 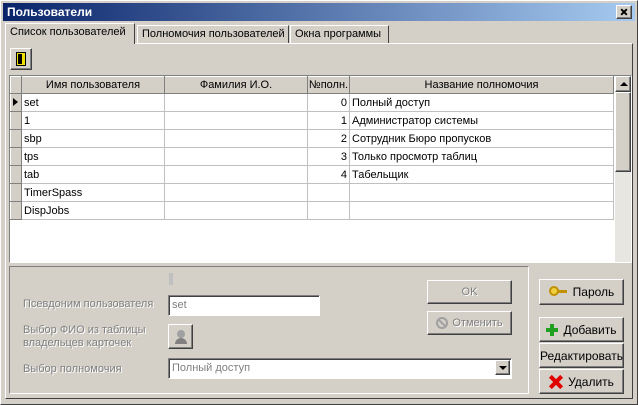 I want to click on edit-button-label: Редактировать, so click(x=581, y=355).